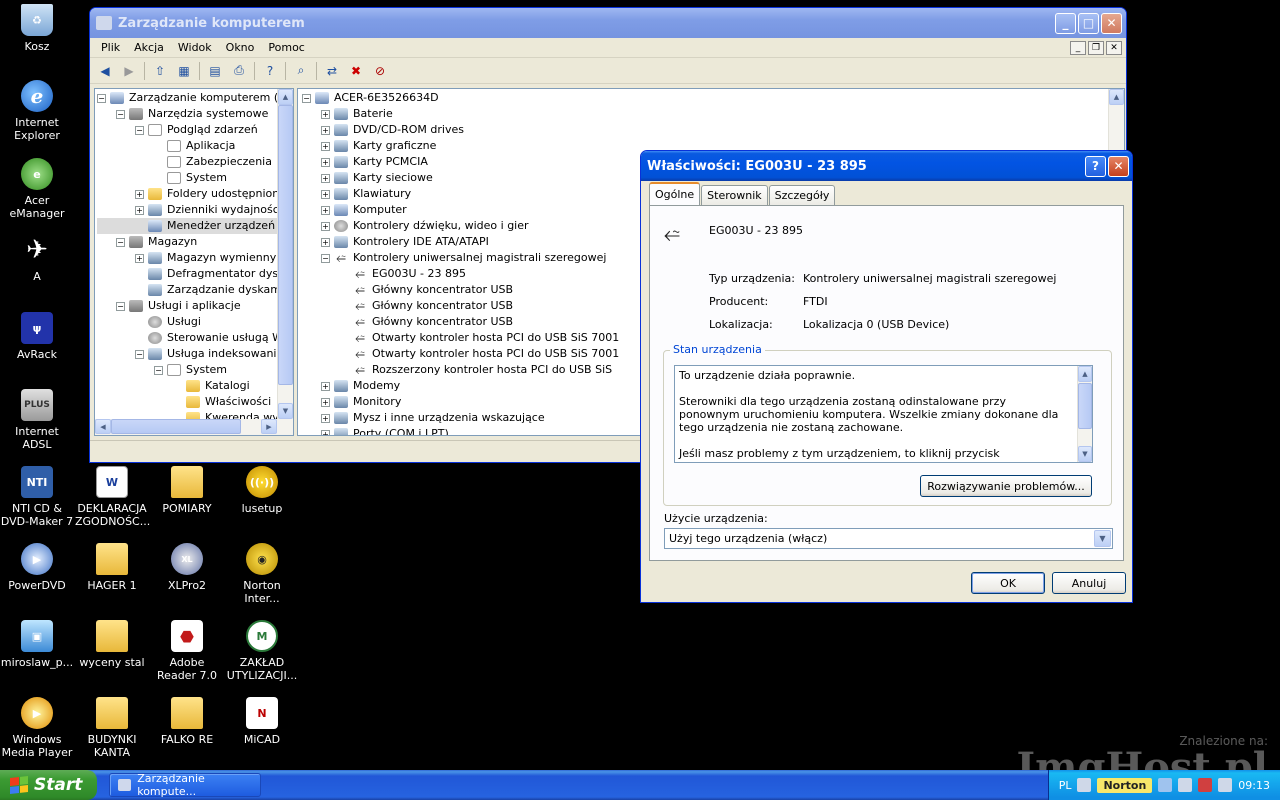 This screenshot has width=1280, height=800. What do you see at coordinates (1095, 166) in the screenshot?
I see `help-button: ?` at bounding box center [1095, 166].